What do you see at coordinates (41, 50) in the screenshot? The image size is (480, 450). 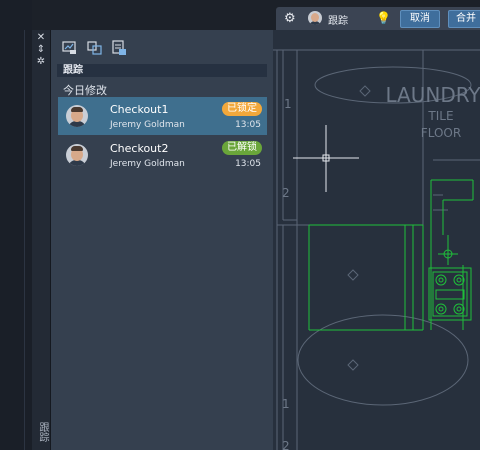 I see `auto-hide-icon: ⇕` at bounding box center [41, 50].